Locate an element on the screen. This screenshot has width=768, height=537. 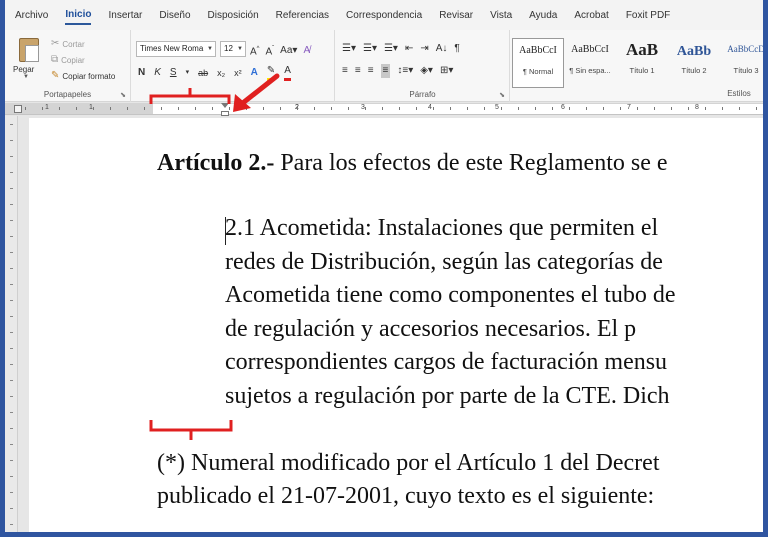
annotation-overlay is located at coordinates (214, 256).